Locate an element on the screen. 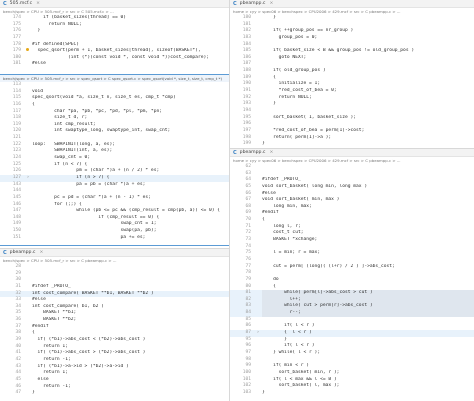 This screenshot has height=401, width=474. code-text: l++; is located at coordinates (368, 300).